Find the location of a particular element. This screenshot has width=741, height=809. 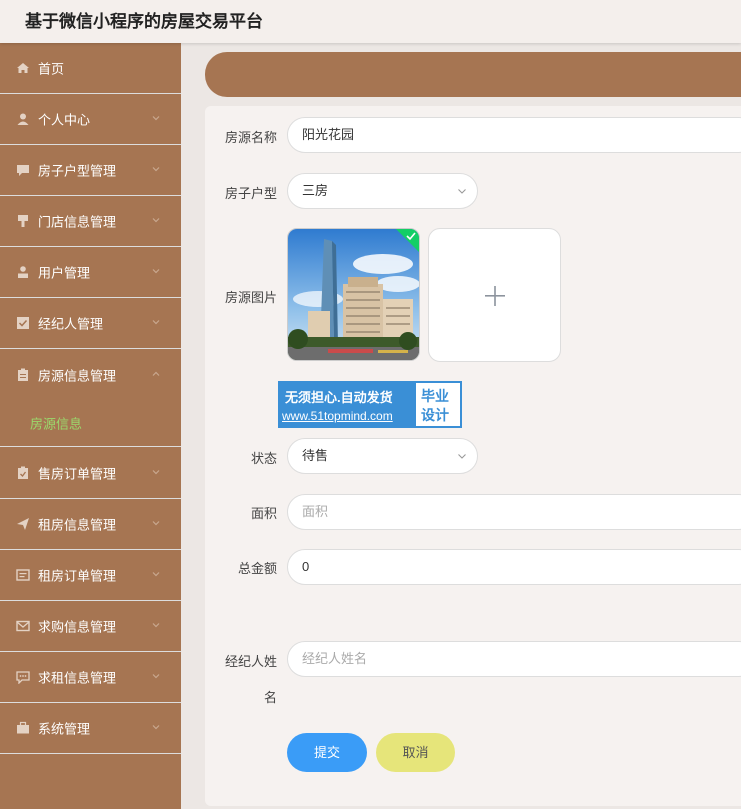

sidebar-item-house-type: 房子户型管理 is located at coordinates (90, 170).